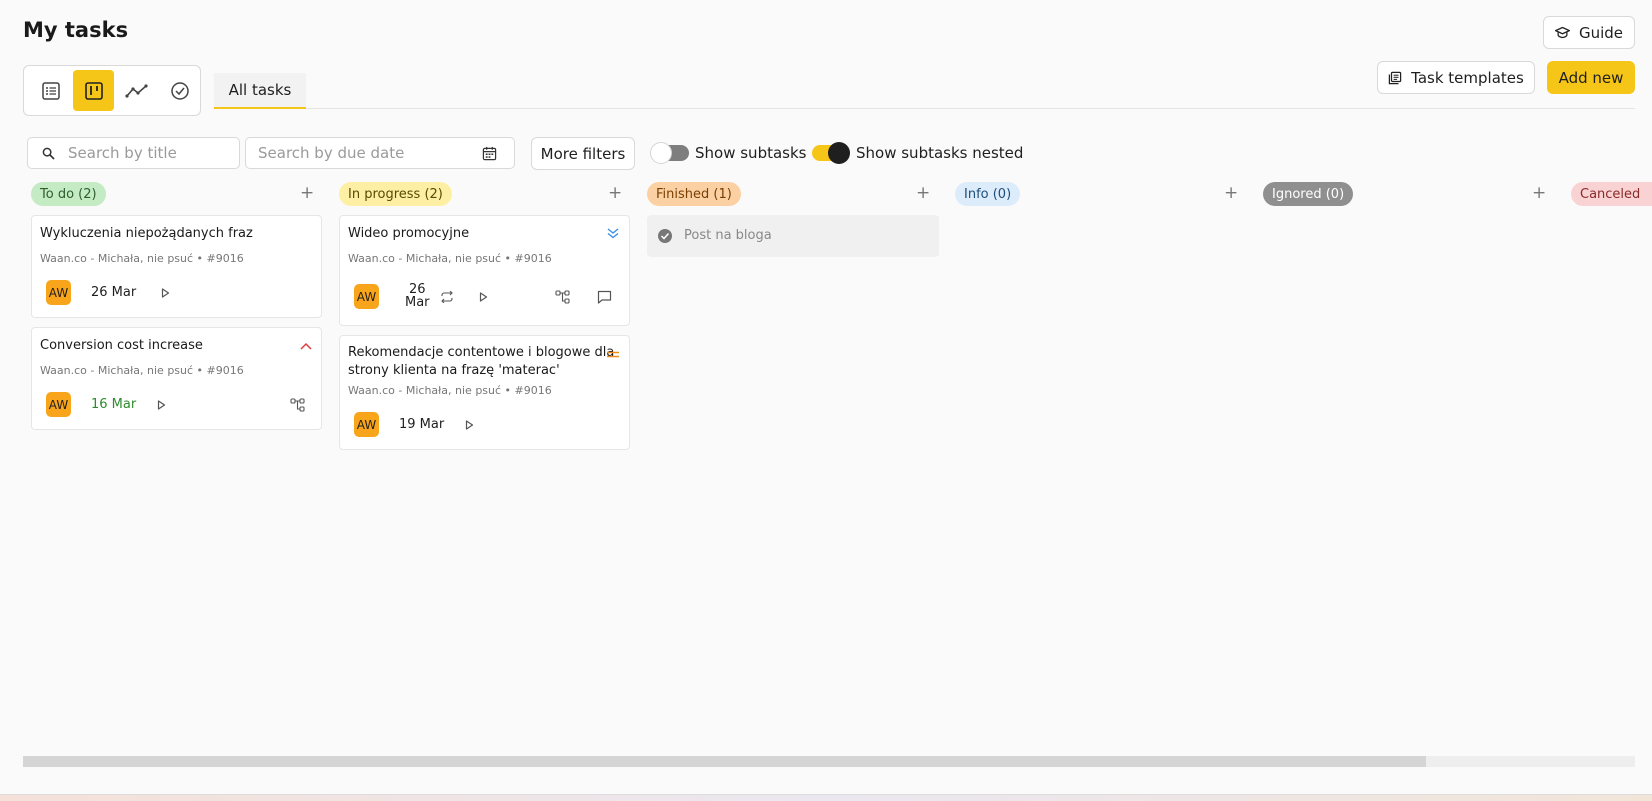  I want to click on graduation-cap-icon, so click(1562, 32).